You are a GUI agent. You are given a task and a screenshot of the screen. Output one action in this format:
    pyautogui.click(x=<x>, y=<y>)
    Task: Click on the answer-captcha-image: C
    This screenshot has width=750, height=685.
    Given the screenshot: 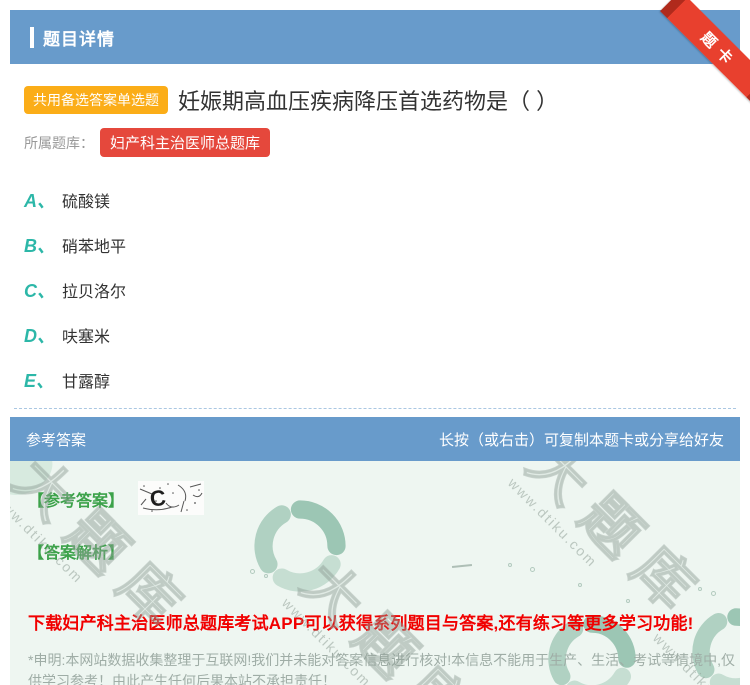 What is the action you would take?
    pyautogui.click(x=171, y=498)
    